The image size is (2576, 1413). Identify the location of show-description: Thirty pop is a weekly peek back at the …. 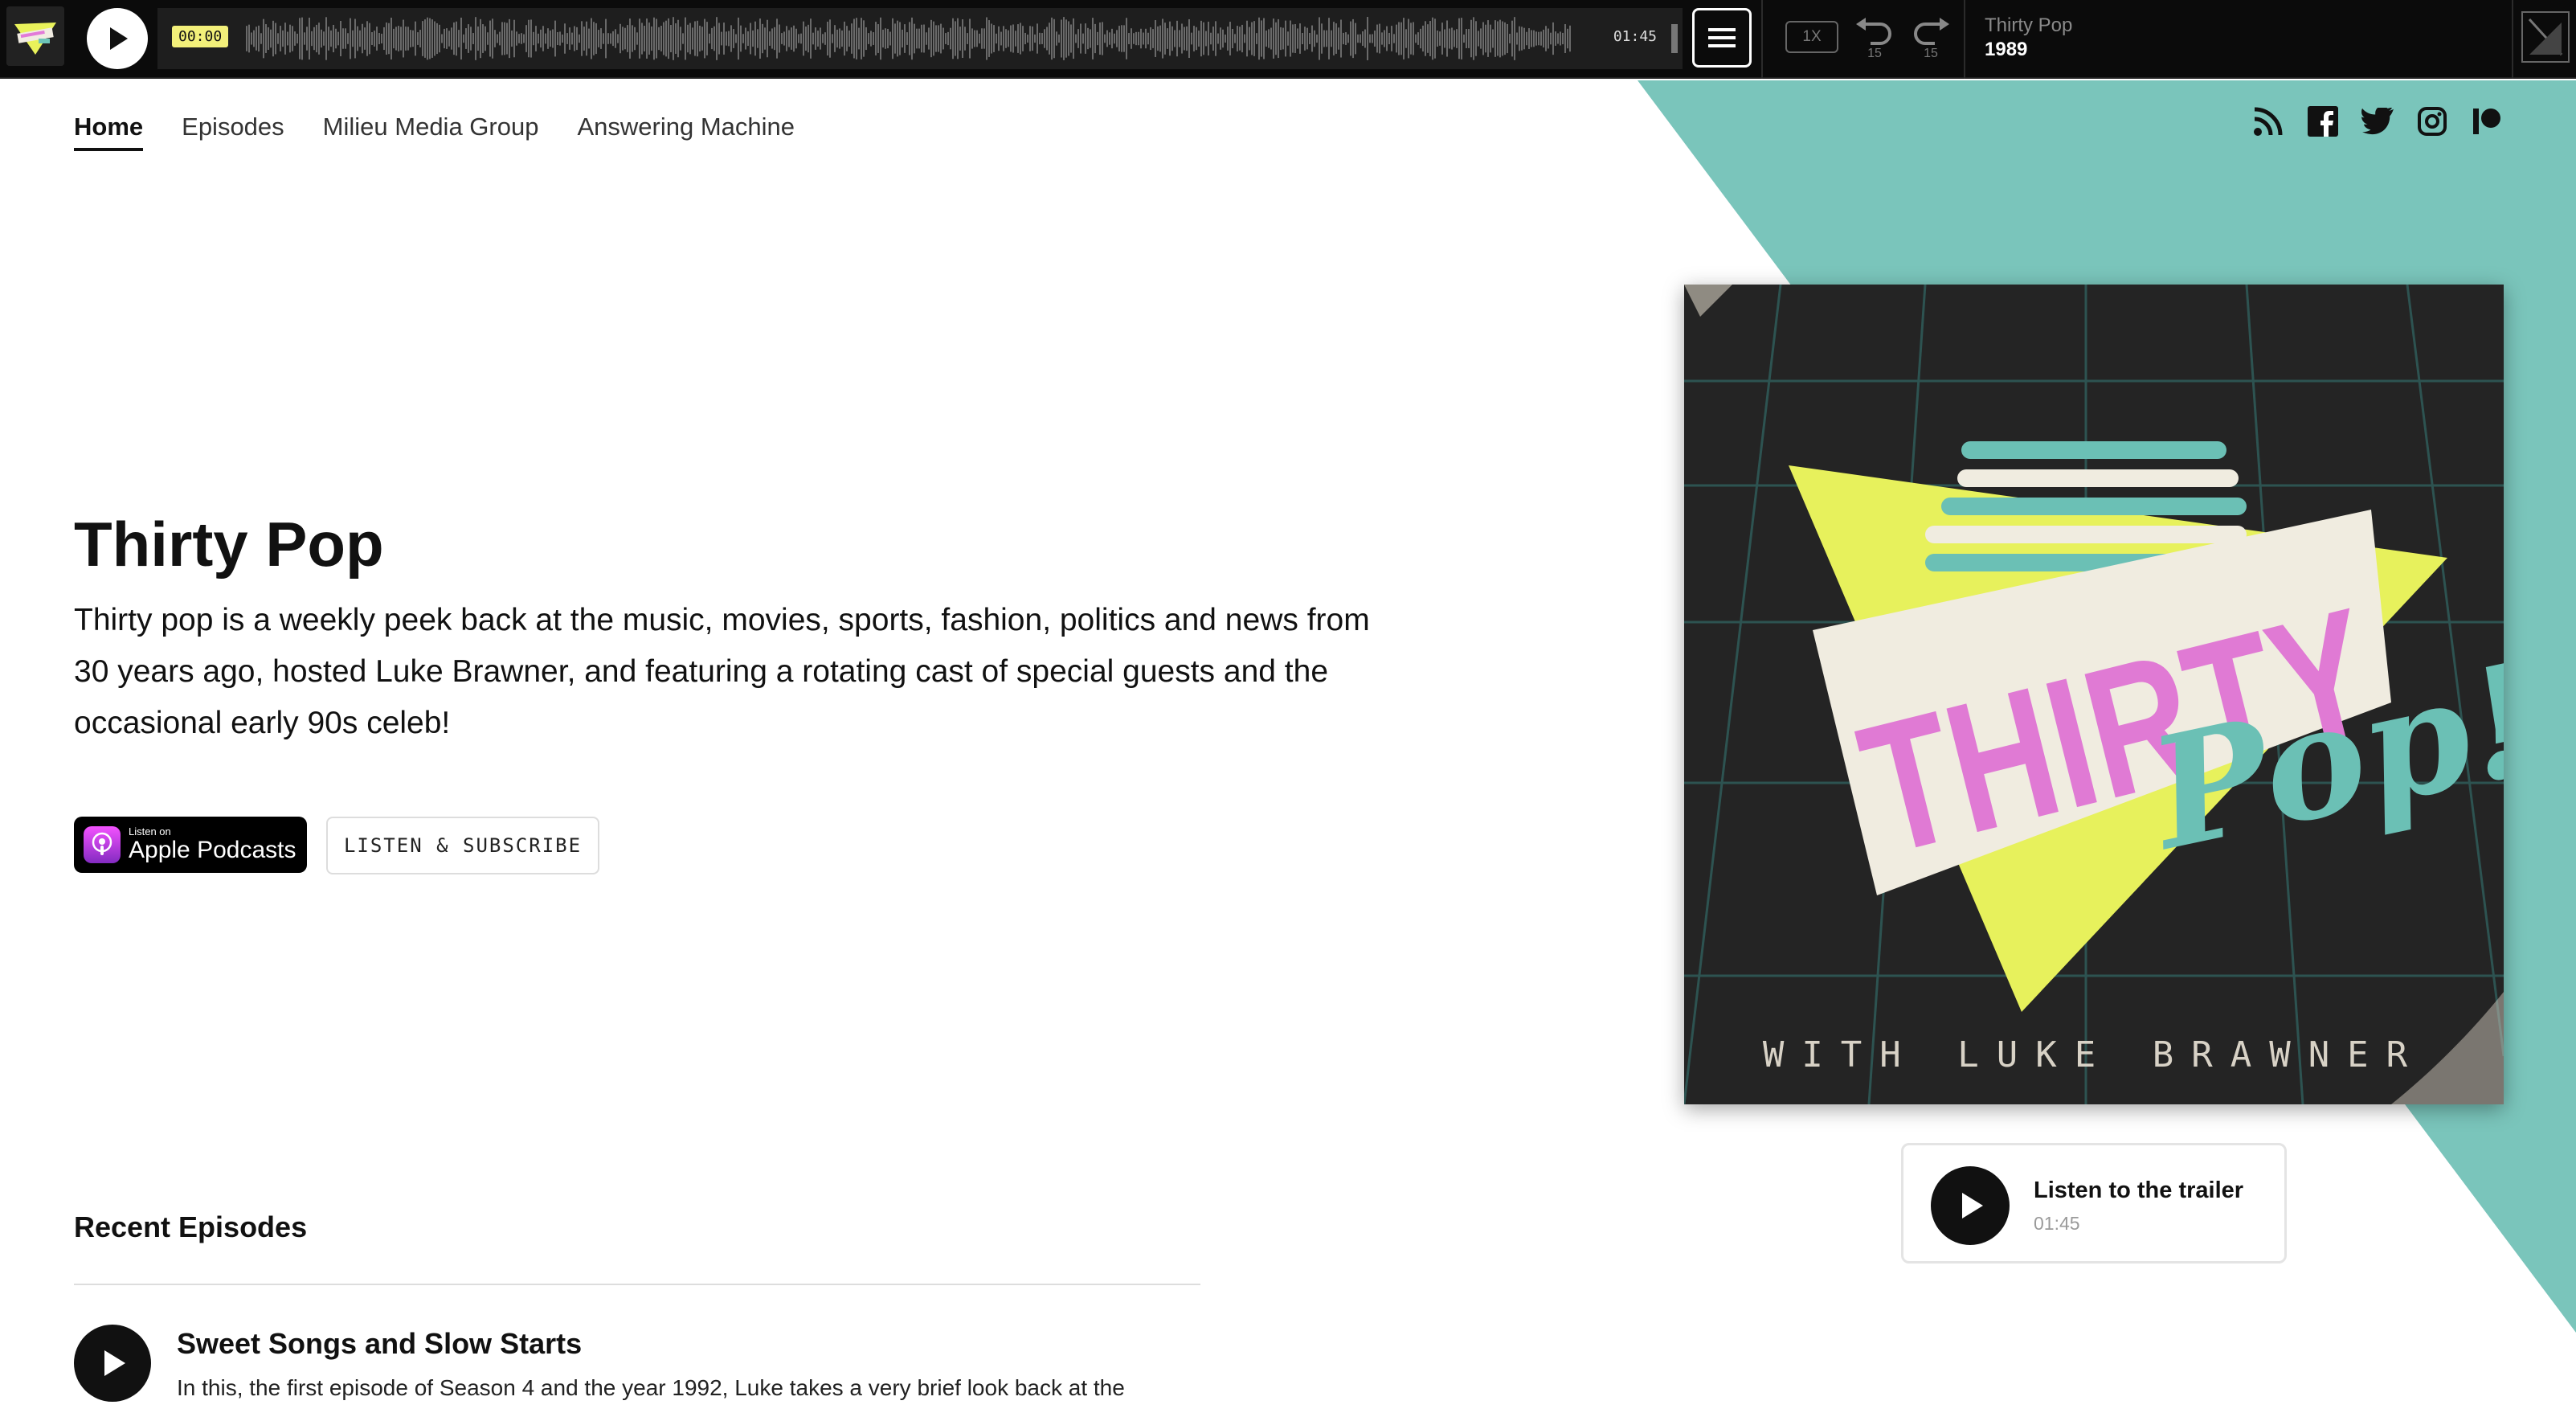
(722, 671).